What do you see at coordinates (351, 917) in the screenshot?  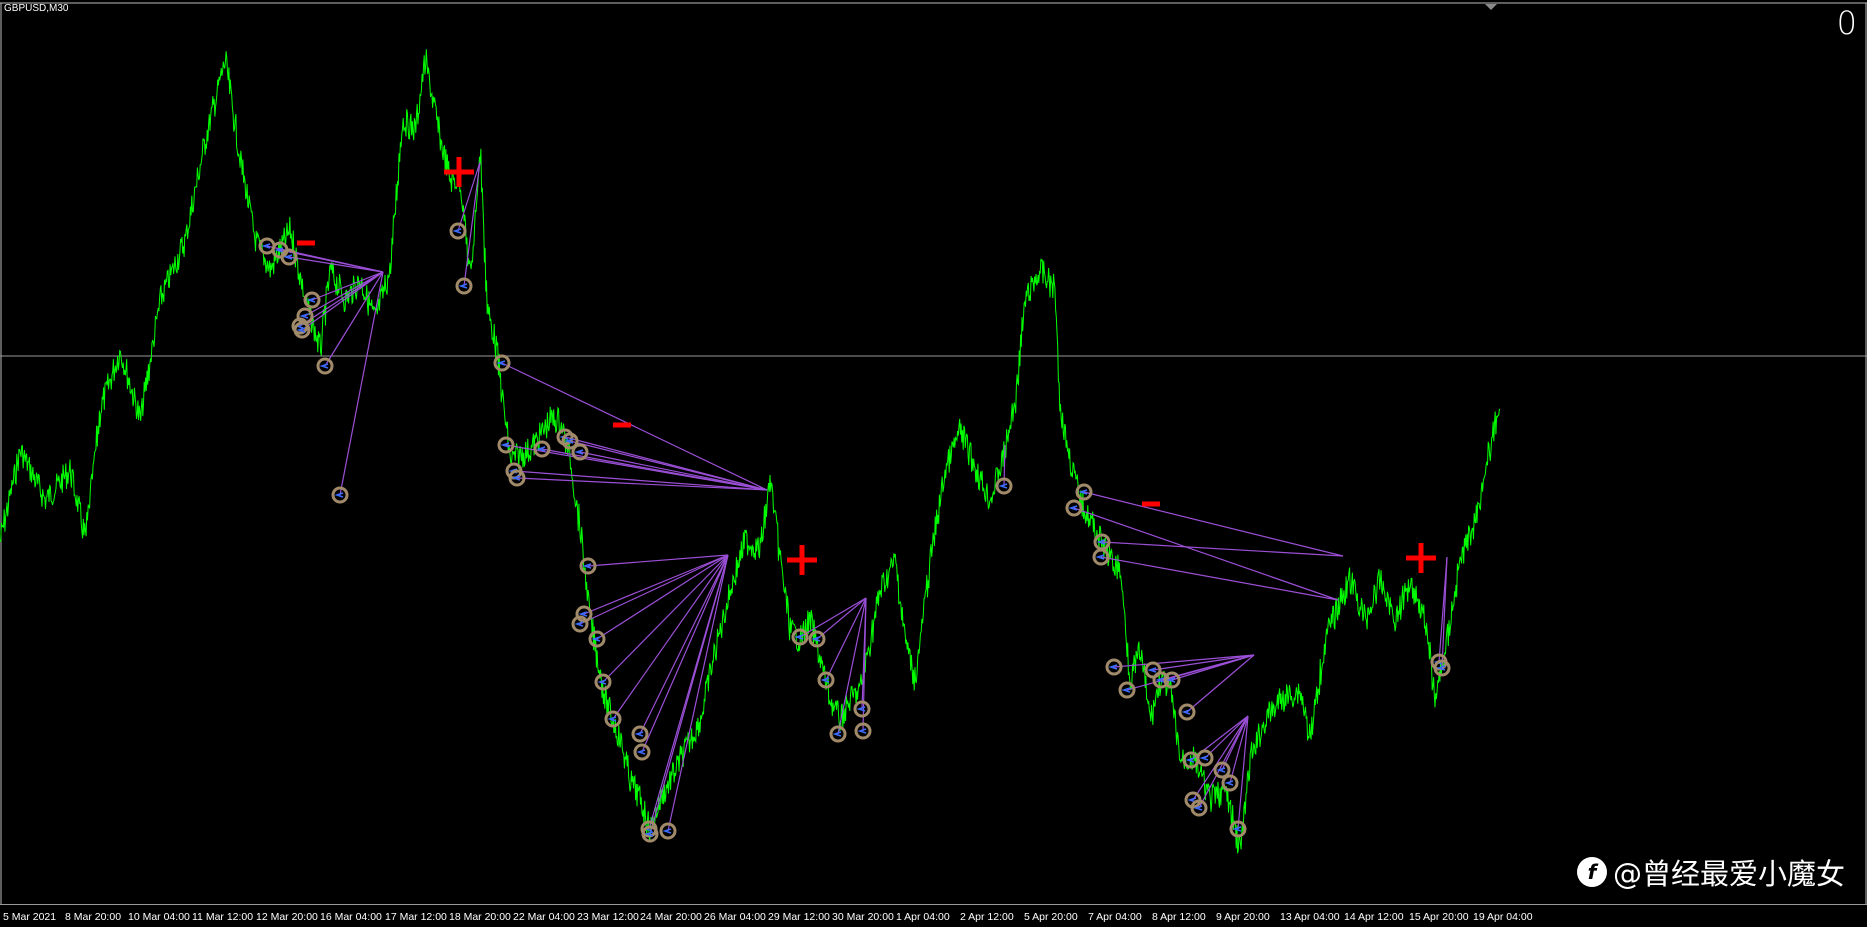 I see `time-axis-label: 16 Mar 04:00` at bounding box center [351, 917].